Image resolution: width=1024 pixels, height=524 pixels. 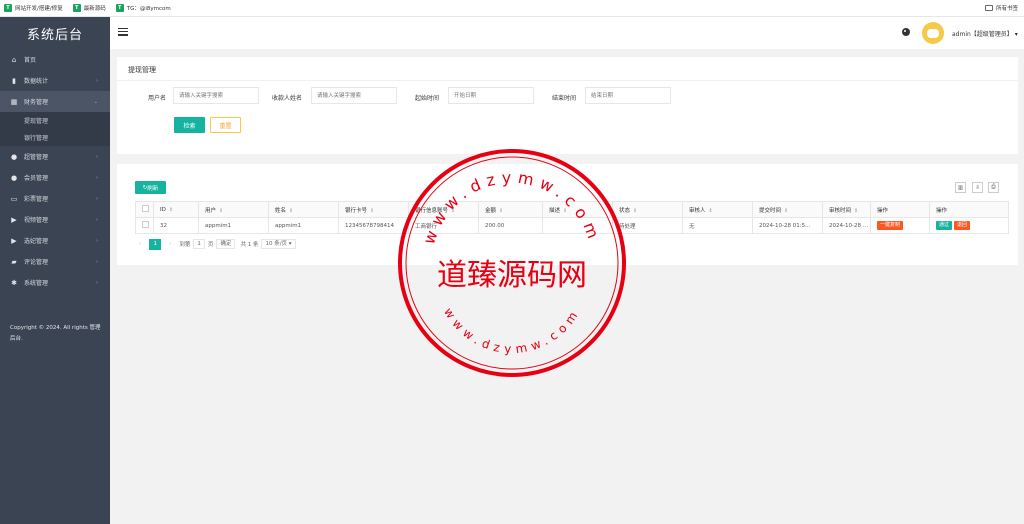 What do you see at coordinates (14, 177) in the screenshot?
I see `users-icon: ●` at bounding box center [14, 177].